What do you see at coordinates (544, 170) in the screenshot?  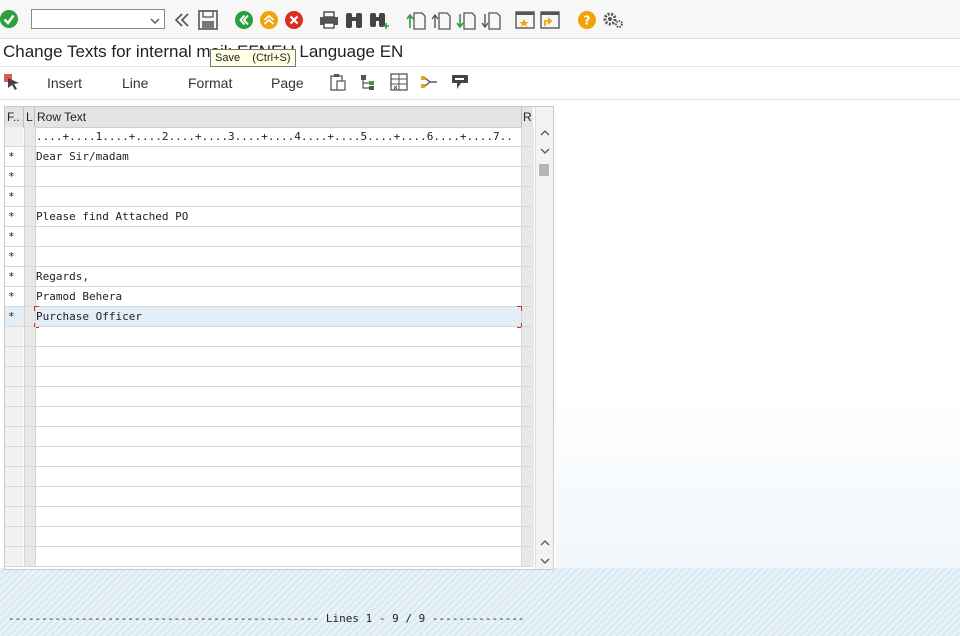 I see `scrollbar-thumb` at bounding box center [544, 170].